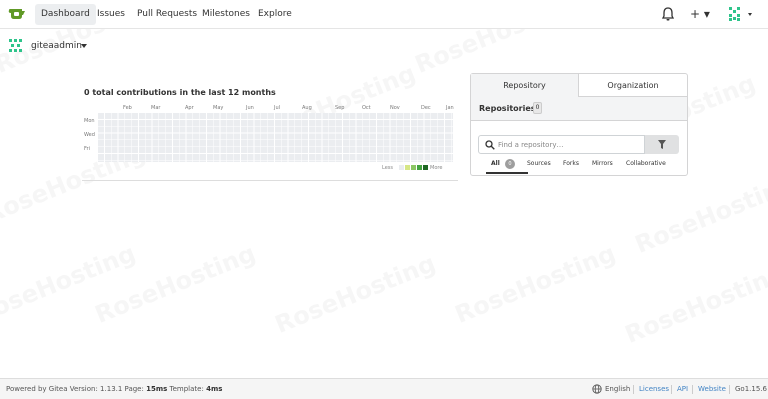 This screenshot has width=768, height=399. I want to click on repositories-count-badge: 0, so click(537, 108).